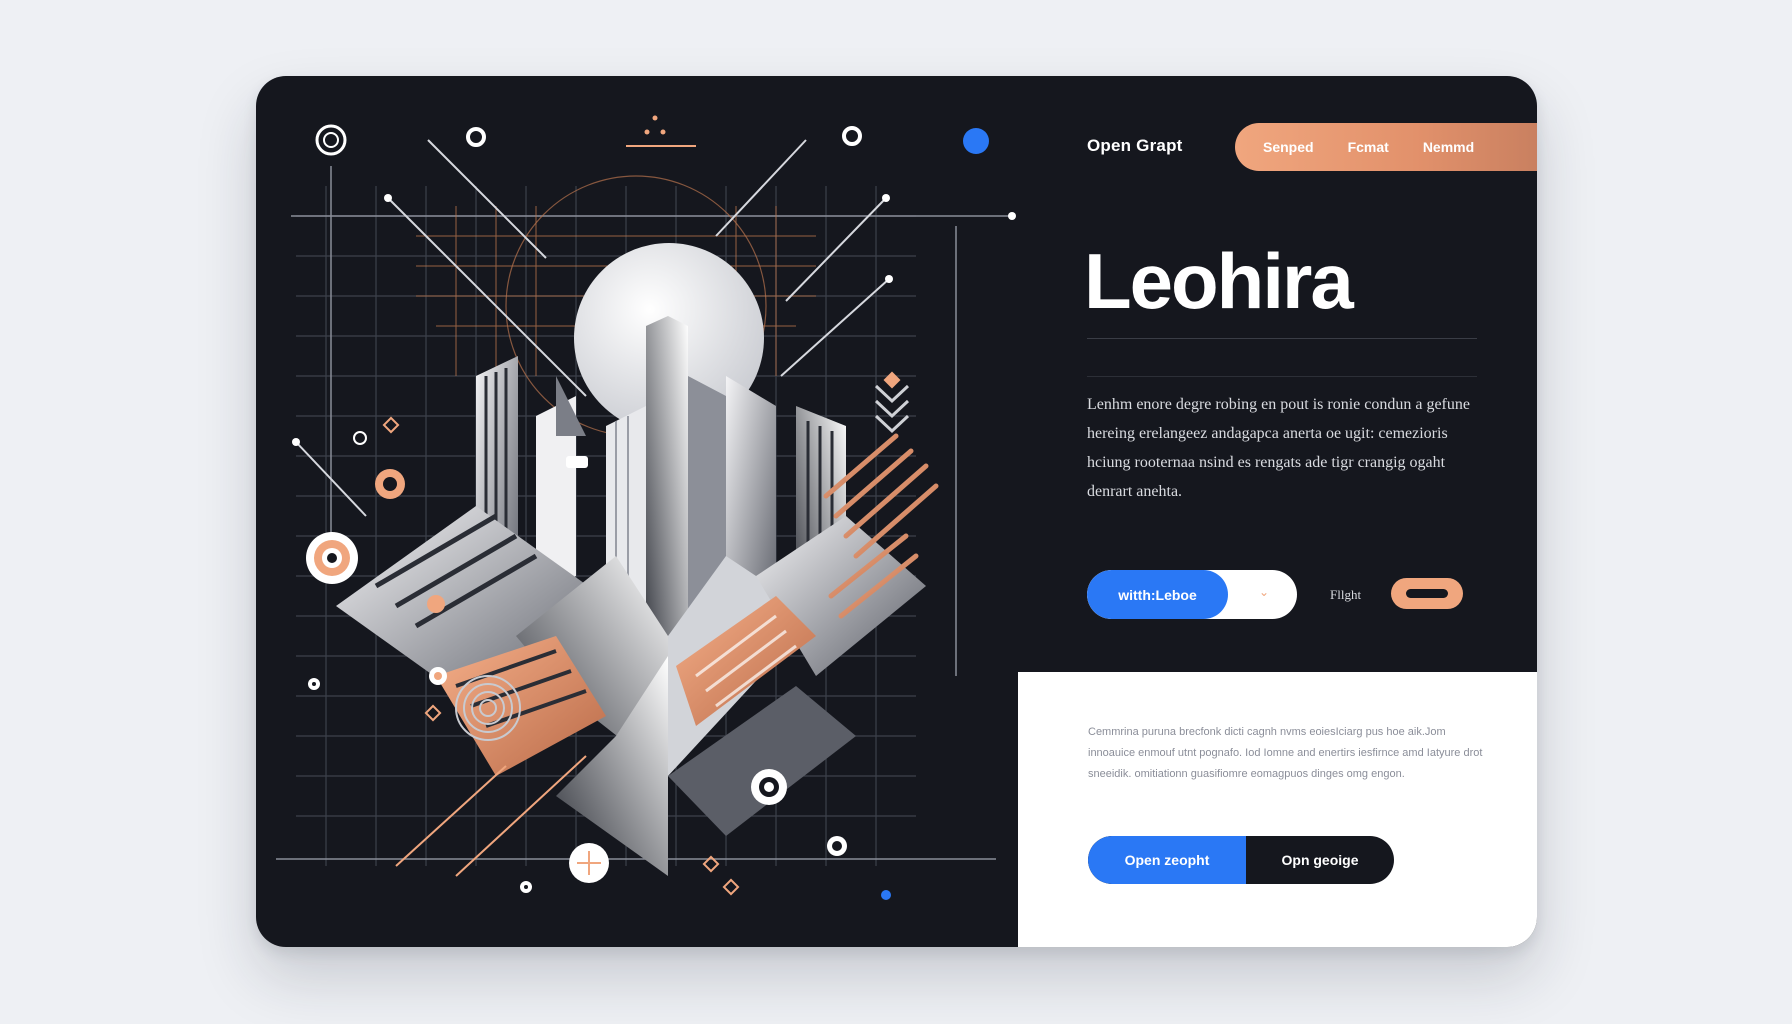 This screenshot has width=1792, height=1024. I want to click on nav-item-nemmd: Nemmd, so click(1448, 147).